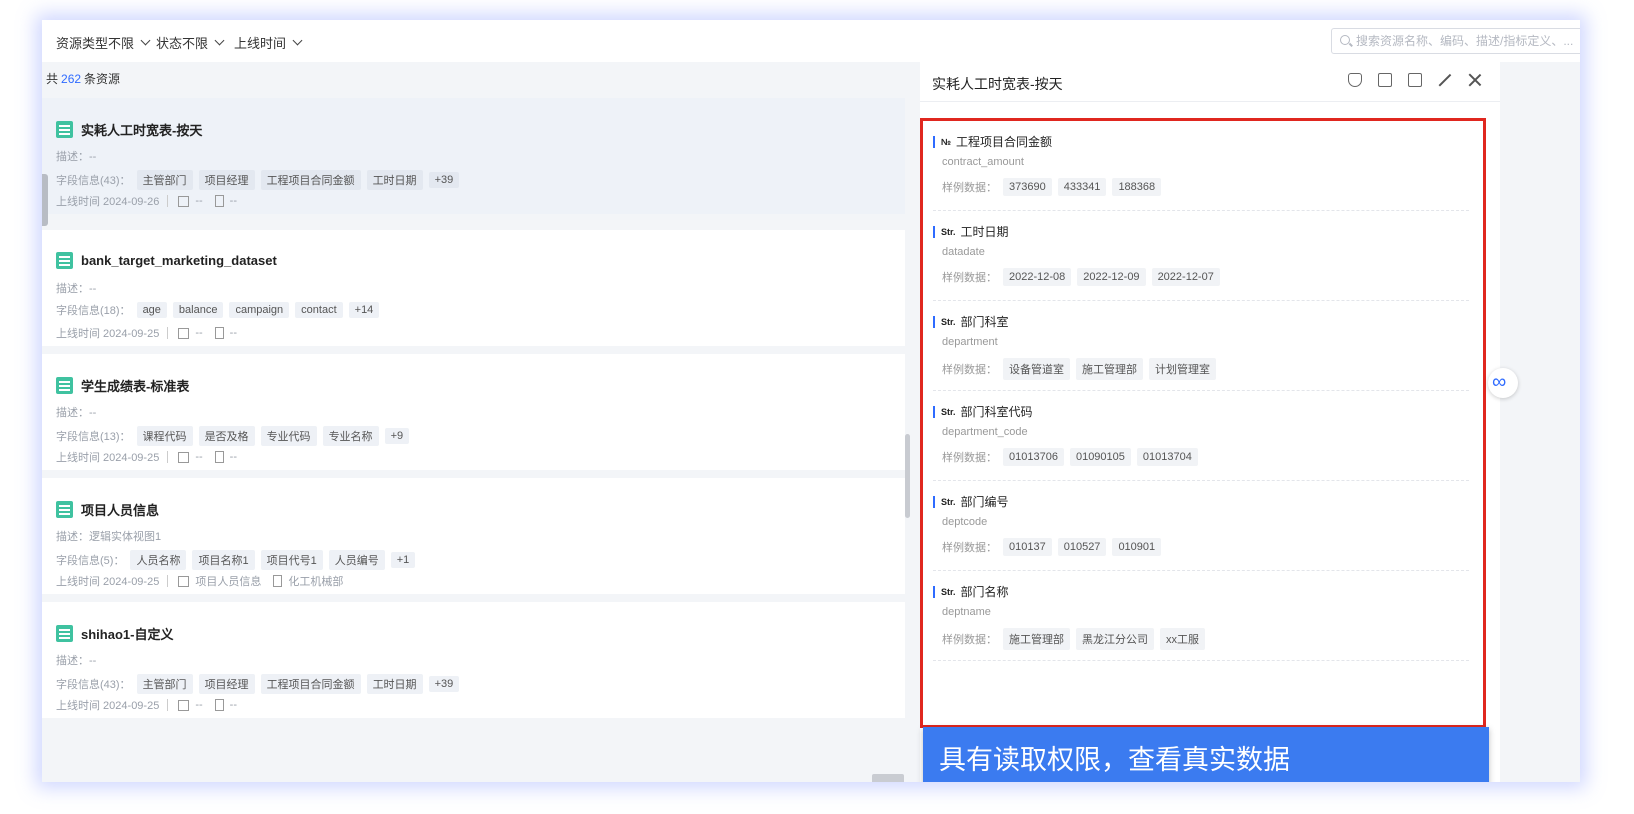  I want to click on resource-count: 共 262 条资源, so click(83, 79).